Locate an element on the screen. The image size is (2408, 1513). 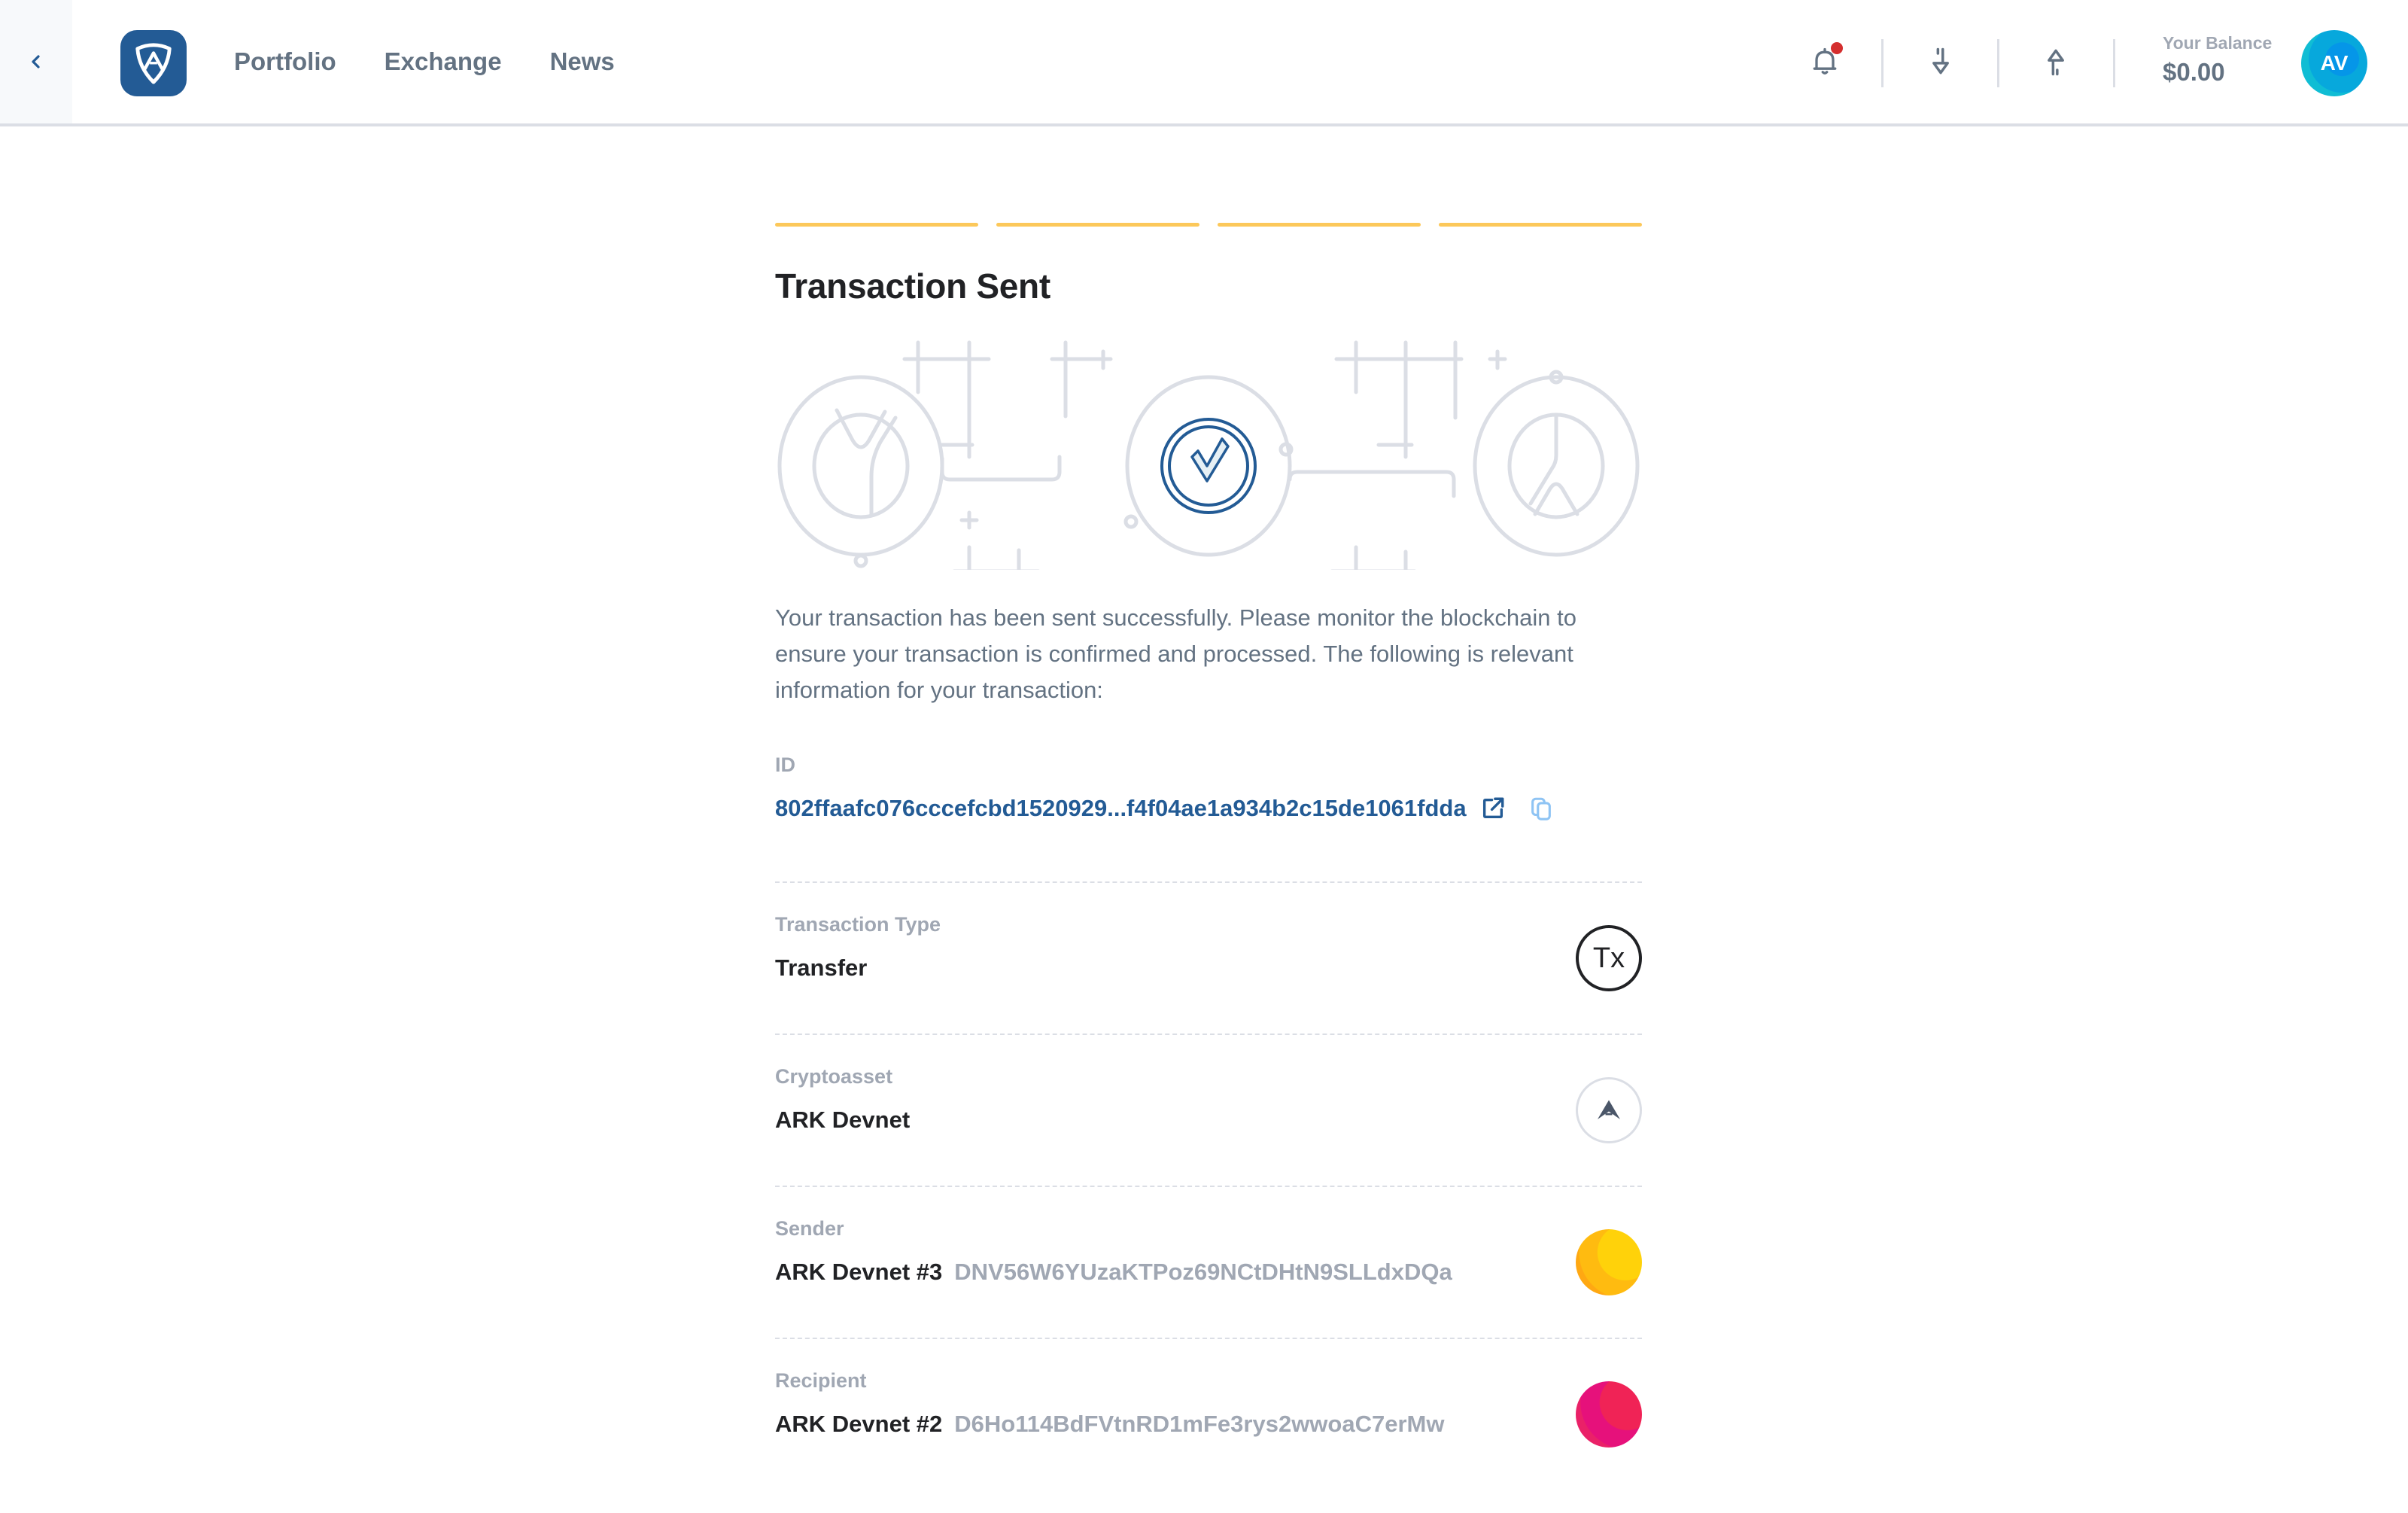
transaction-sent-illustration is located at coordinates (1208, 456).